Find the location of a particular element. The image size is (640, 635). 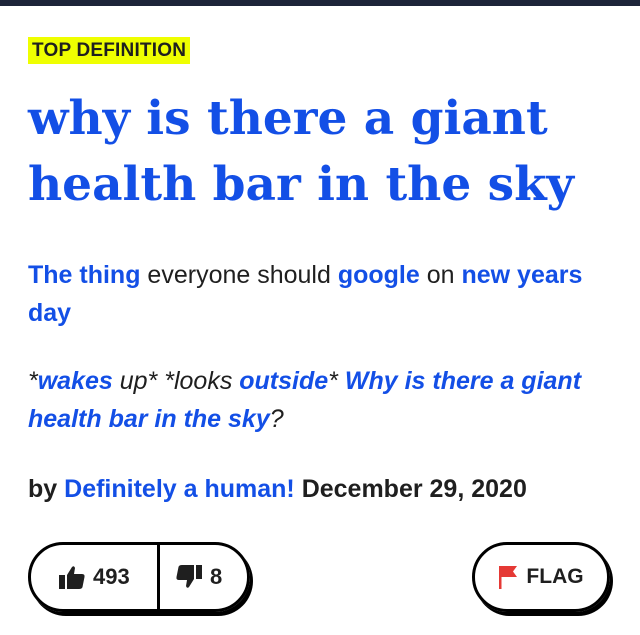

thumbs-down-icon is located at coordinates (189, 576).